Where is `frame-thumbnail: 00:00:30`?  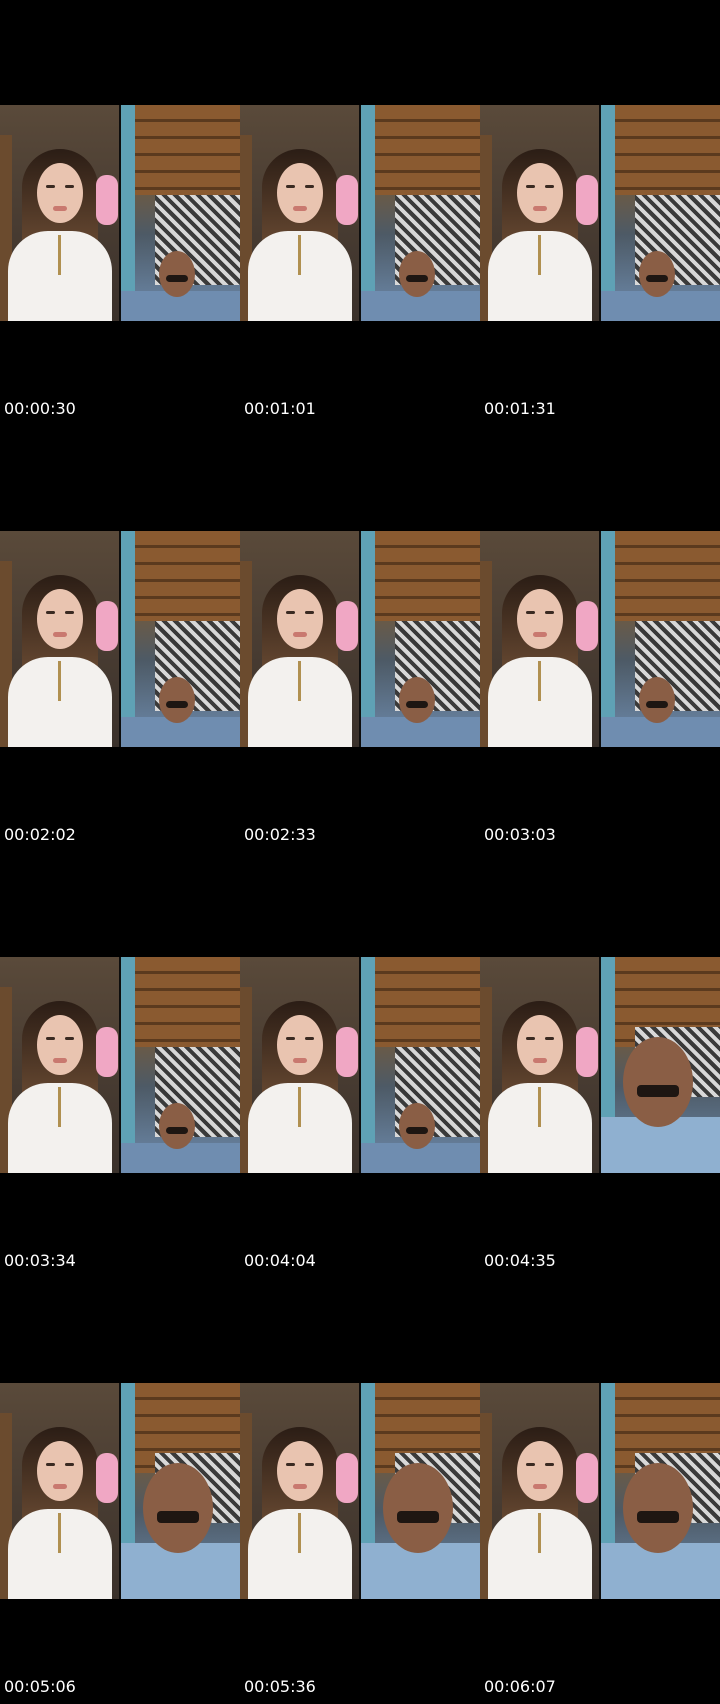 frame-thumbnail: 00:00:30 is located at coordinates (120, 213).